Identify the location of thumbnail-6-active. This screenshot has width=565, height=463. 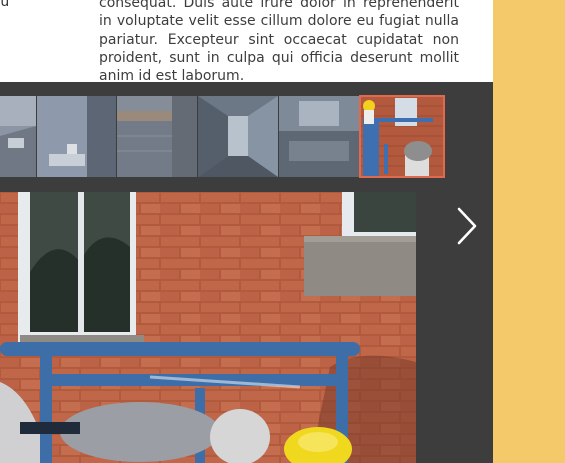
(402, 136).